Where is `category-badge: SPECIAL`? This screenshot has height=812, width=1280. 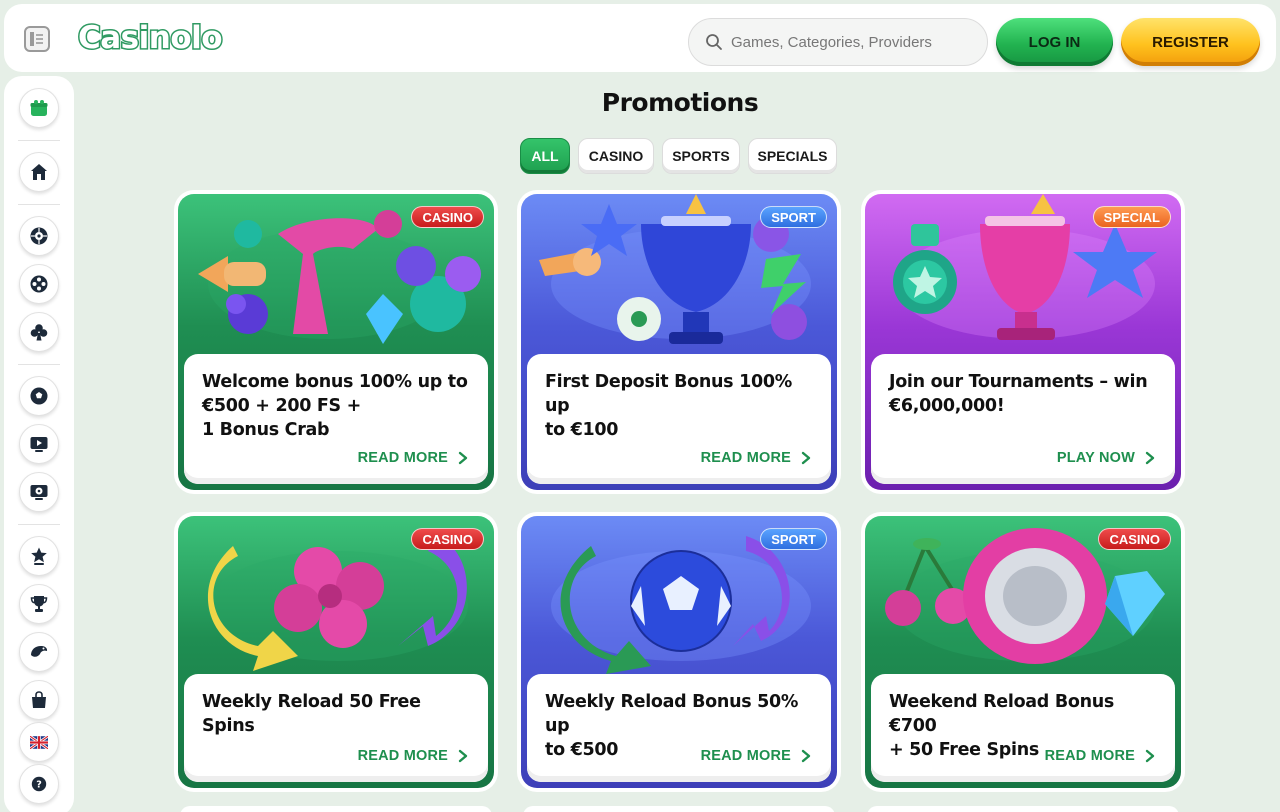
category-badge: SPECIAL is located at coordinates (1131, 217).